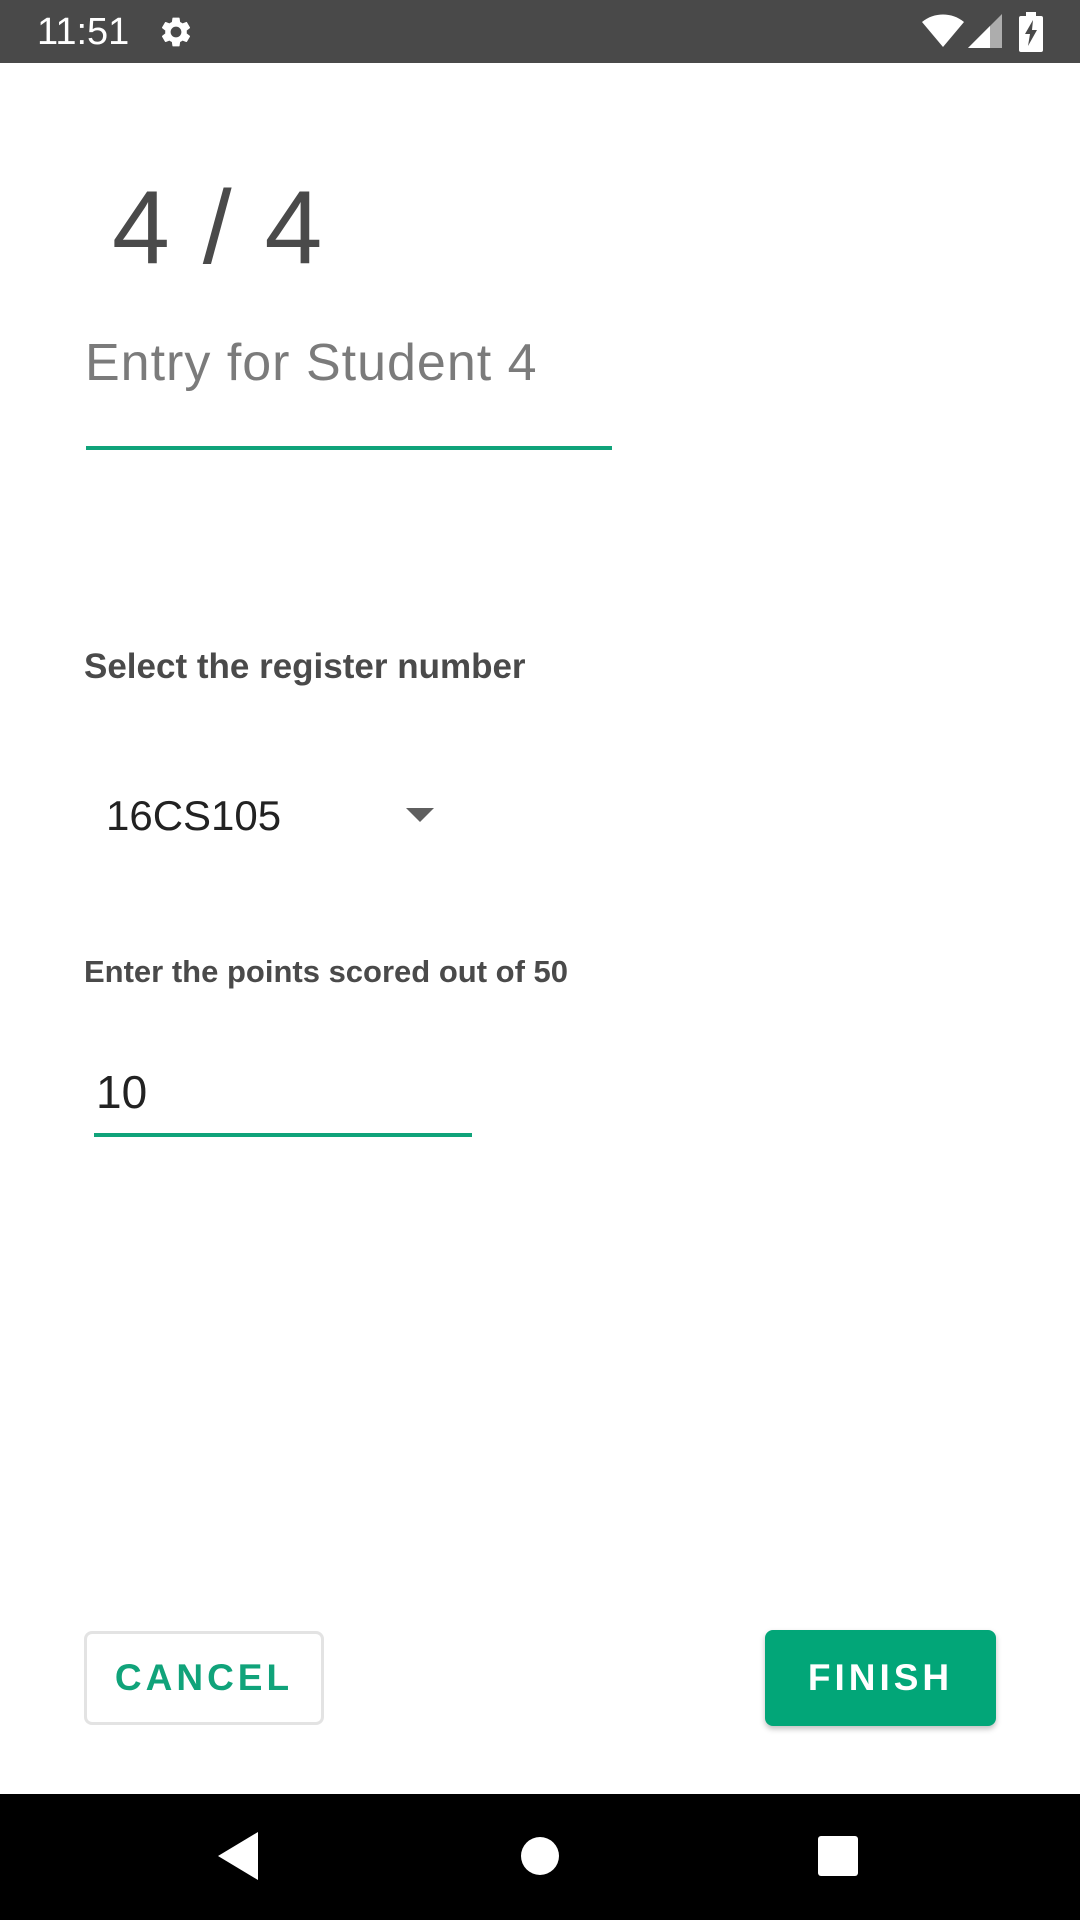  Describe the element at coordinates (540, 31) in the screenshot. I see `status-bar: 11:51` at that location.